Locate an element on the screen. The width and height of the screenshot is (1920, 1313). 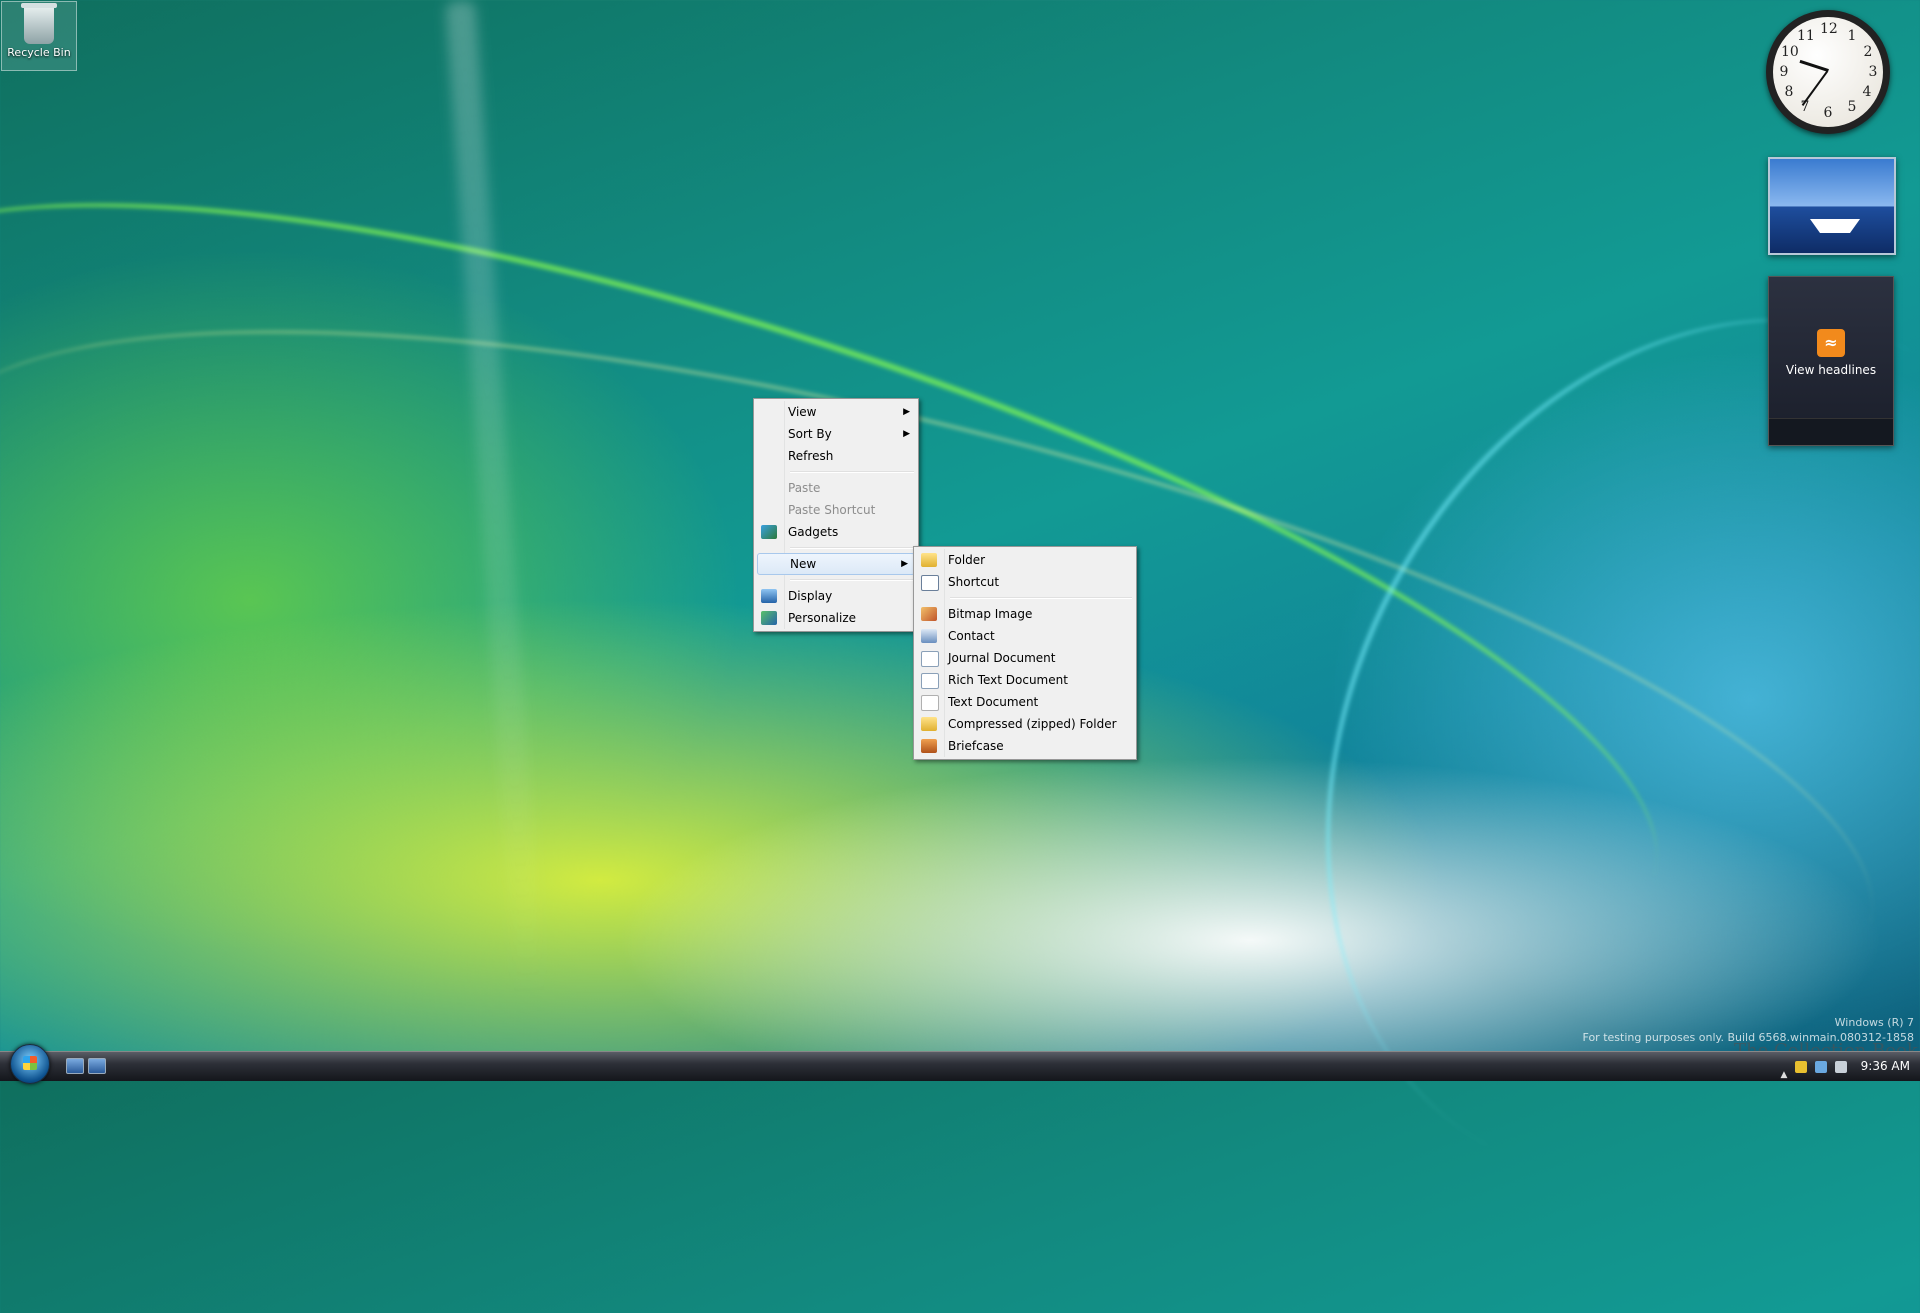
recycle-bin-desktop-icon: Recycle Bin is located at coordinates (39, 36).